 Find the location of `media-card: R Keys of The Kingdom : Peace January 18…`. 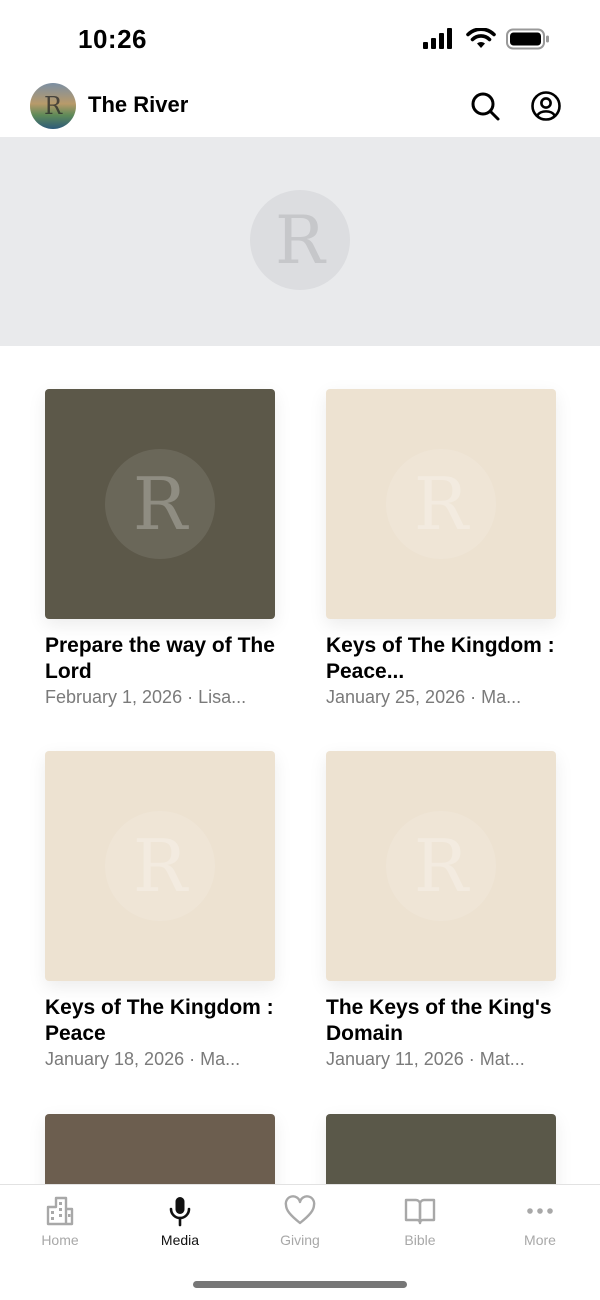

media-card: R Keys of The Kingdom : Peace January 18… is located at coordinates (160, 911).